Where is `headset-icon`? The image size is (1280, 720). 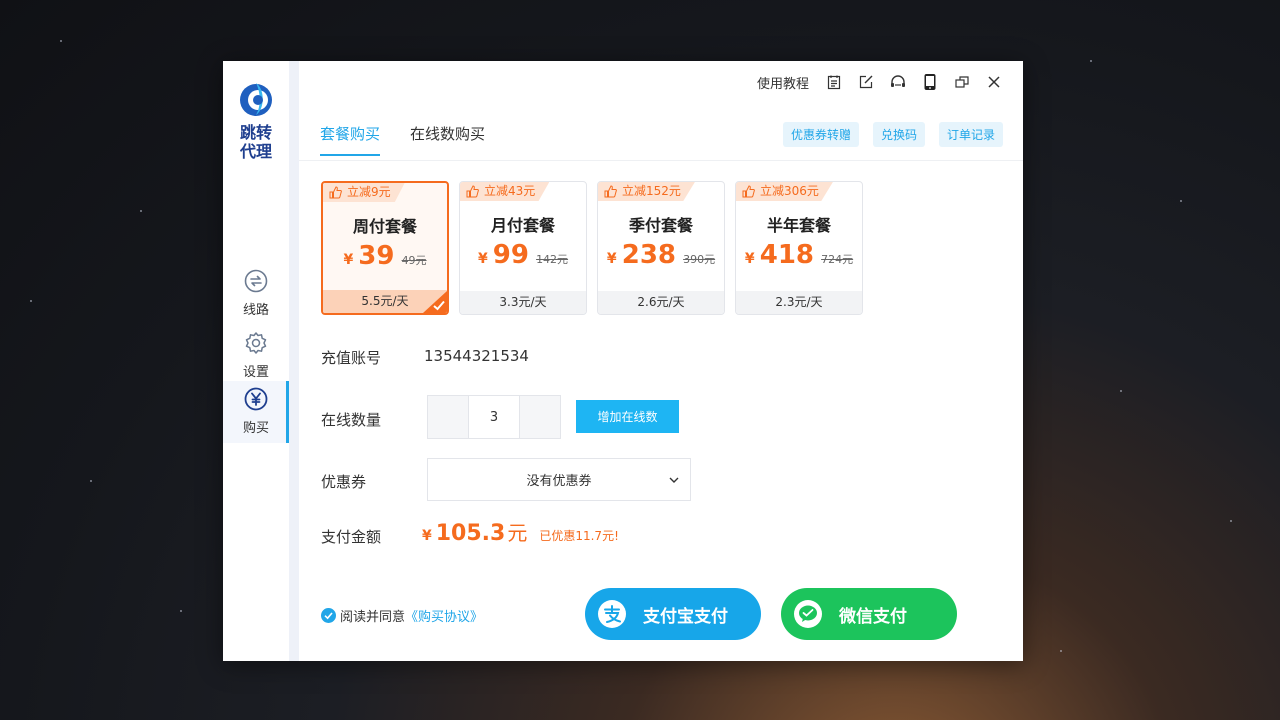
headset-icon is located at coordinates (898, 82).